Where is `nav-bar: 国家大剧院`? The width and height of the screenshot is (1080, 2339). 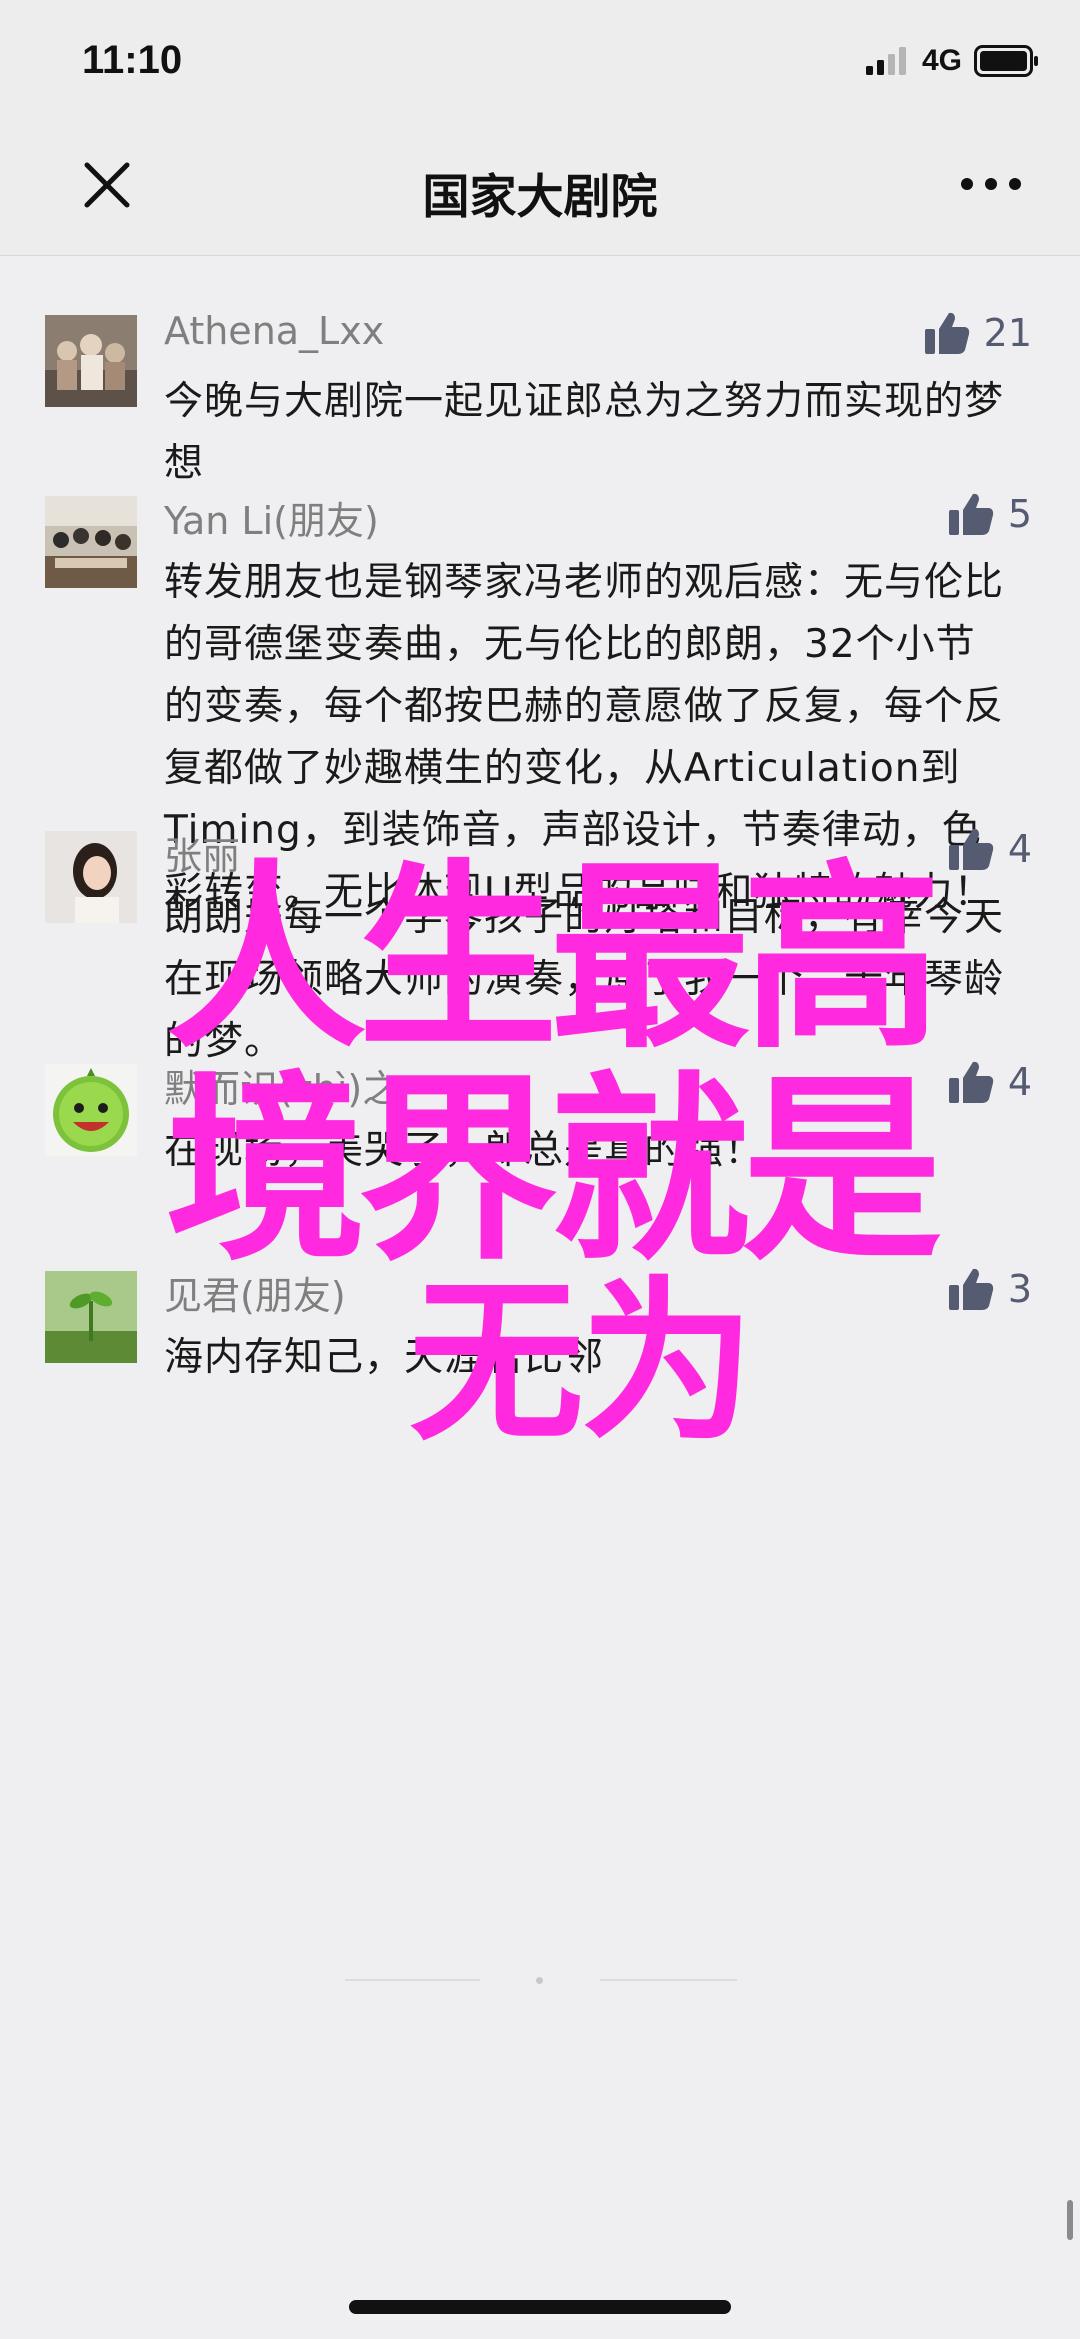 nav-bar: 国家大剧院 is located at coordinates (540, 183).